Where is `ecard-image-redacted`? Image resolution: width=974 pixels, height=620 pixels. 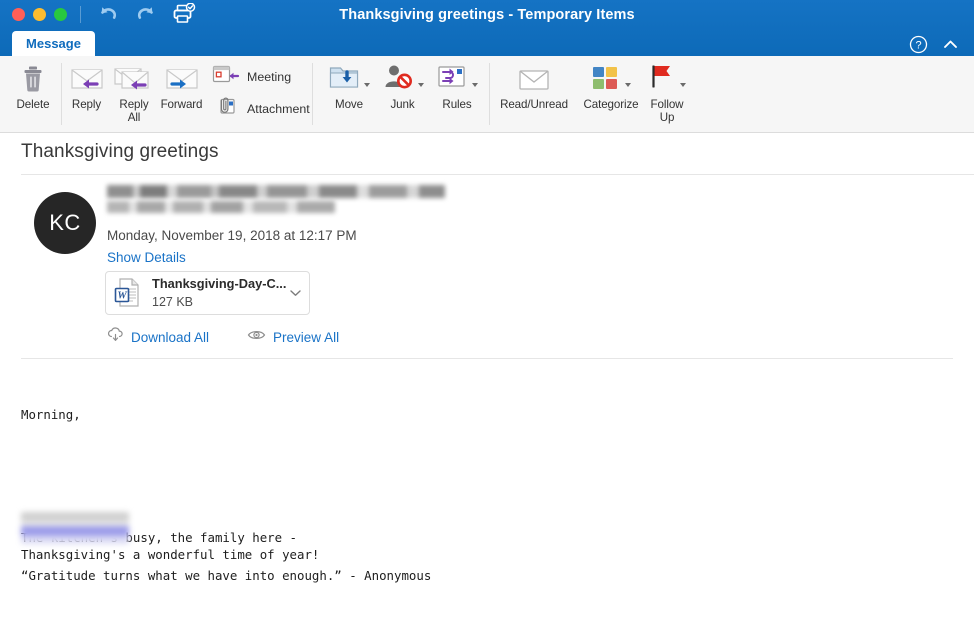
ecard-image-redacted is located at coordinates (75, 528).